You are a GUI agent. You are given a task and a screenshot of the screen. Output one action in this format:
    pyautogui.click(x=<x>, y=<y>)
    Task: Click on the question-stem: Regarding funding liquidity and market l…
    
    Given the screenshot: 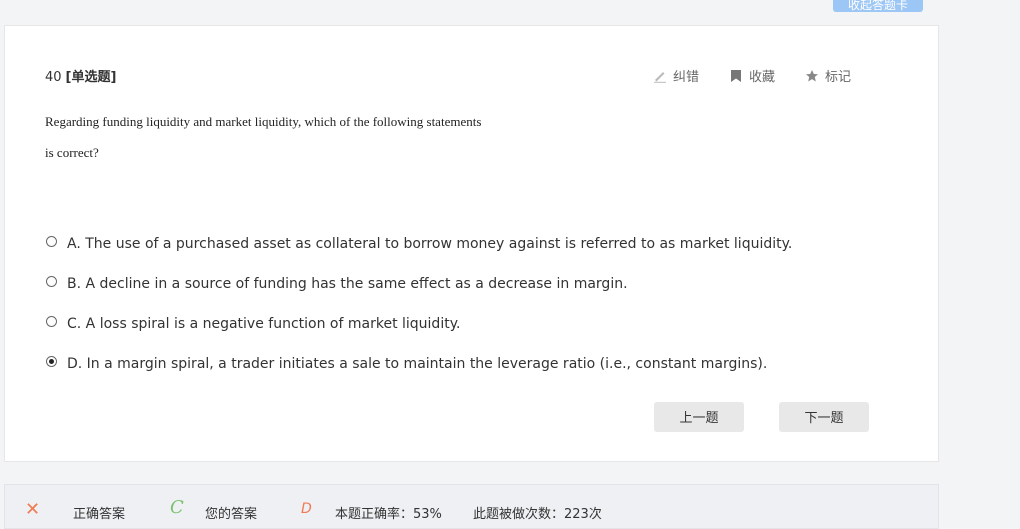 What is the action you would take?
    pyautogui.click(x=290, y=137)
    